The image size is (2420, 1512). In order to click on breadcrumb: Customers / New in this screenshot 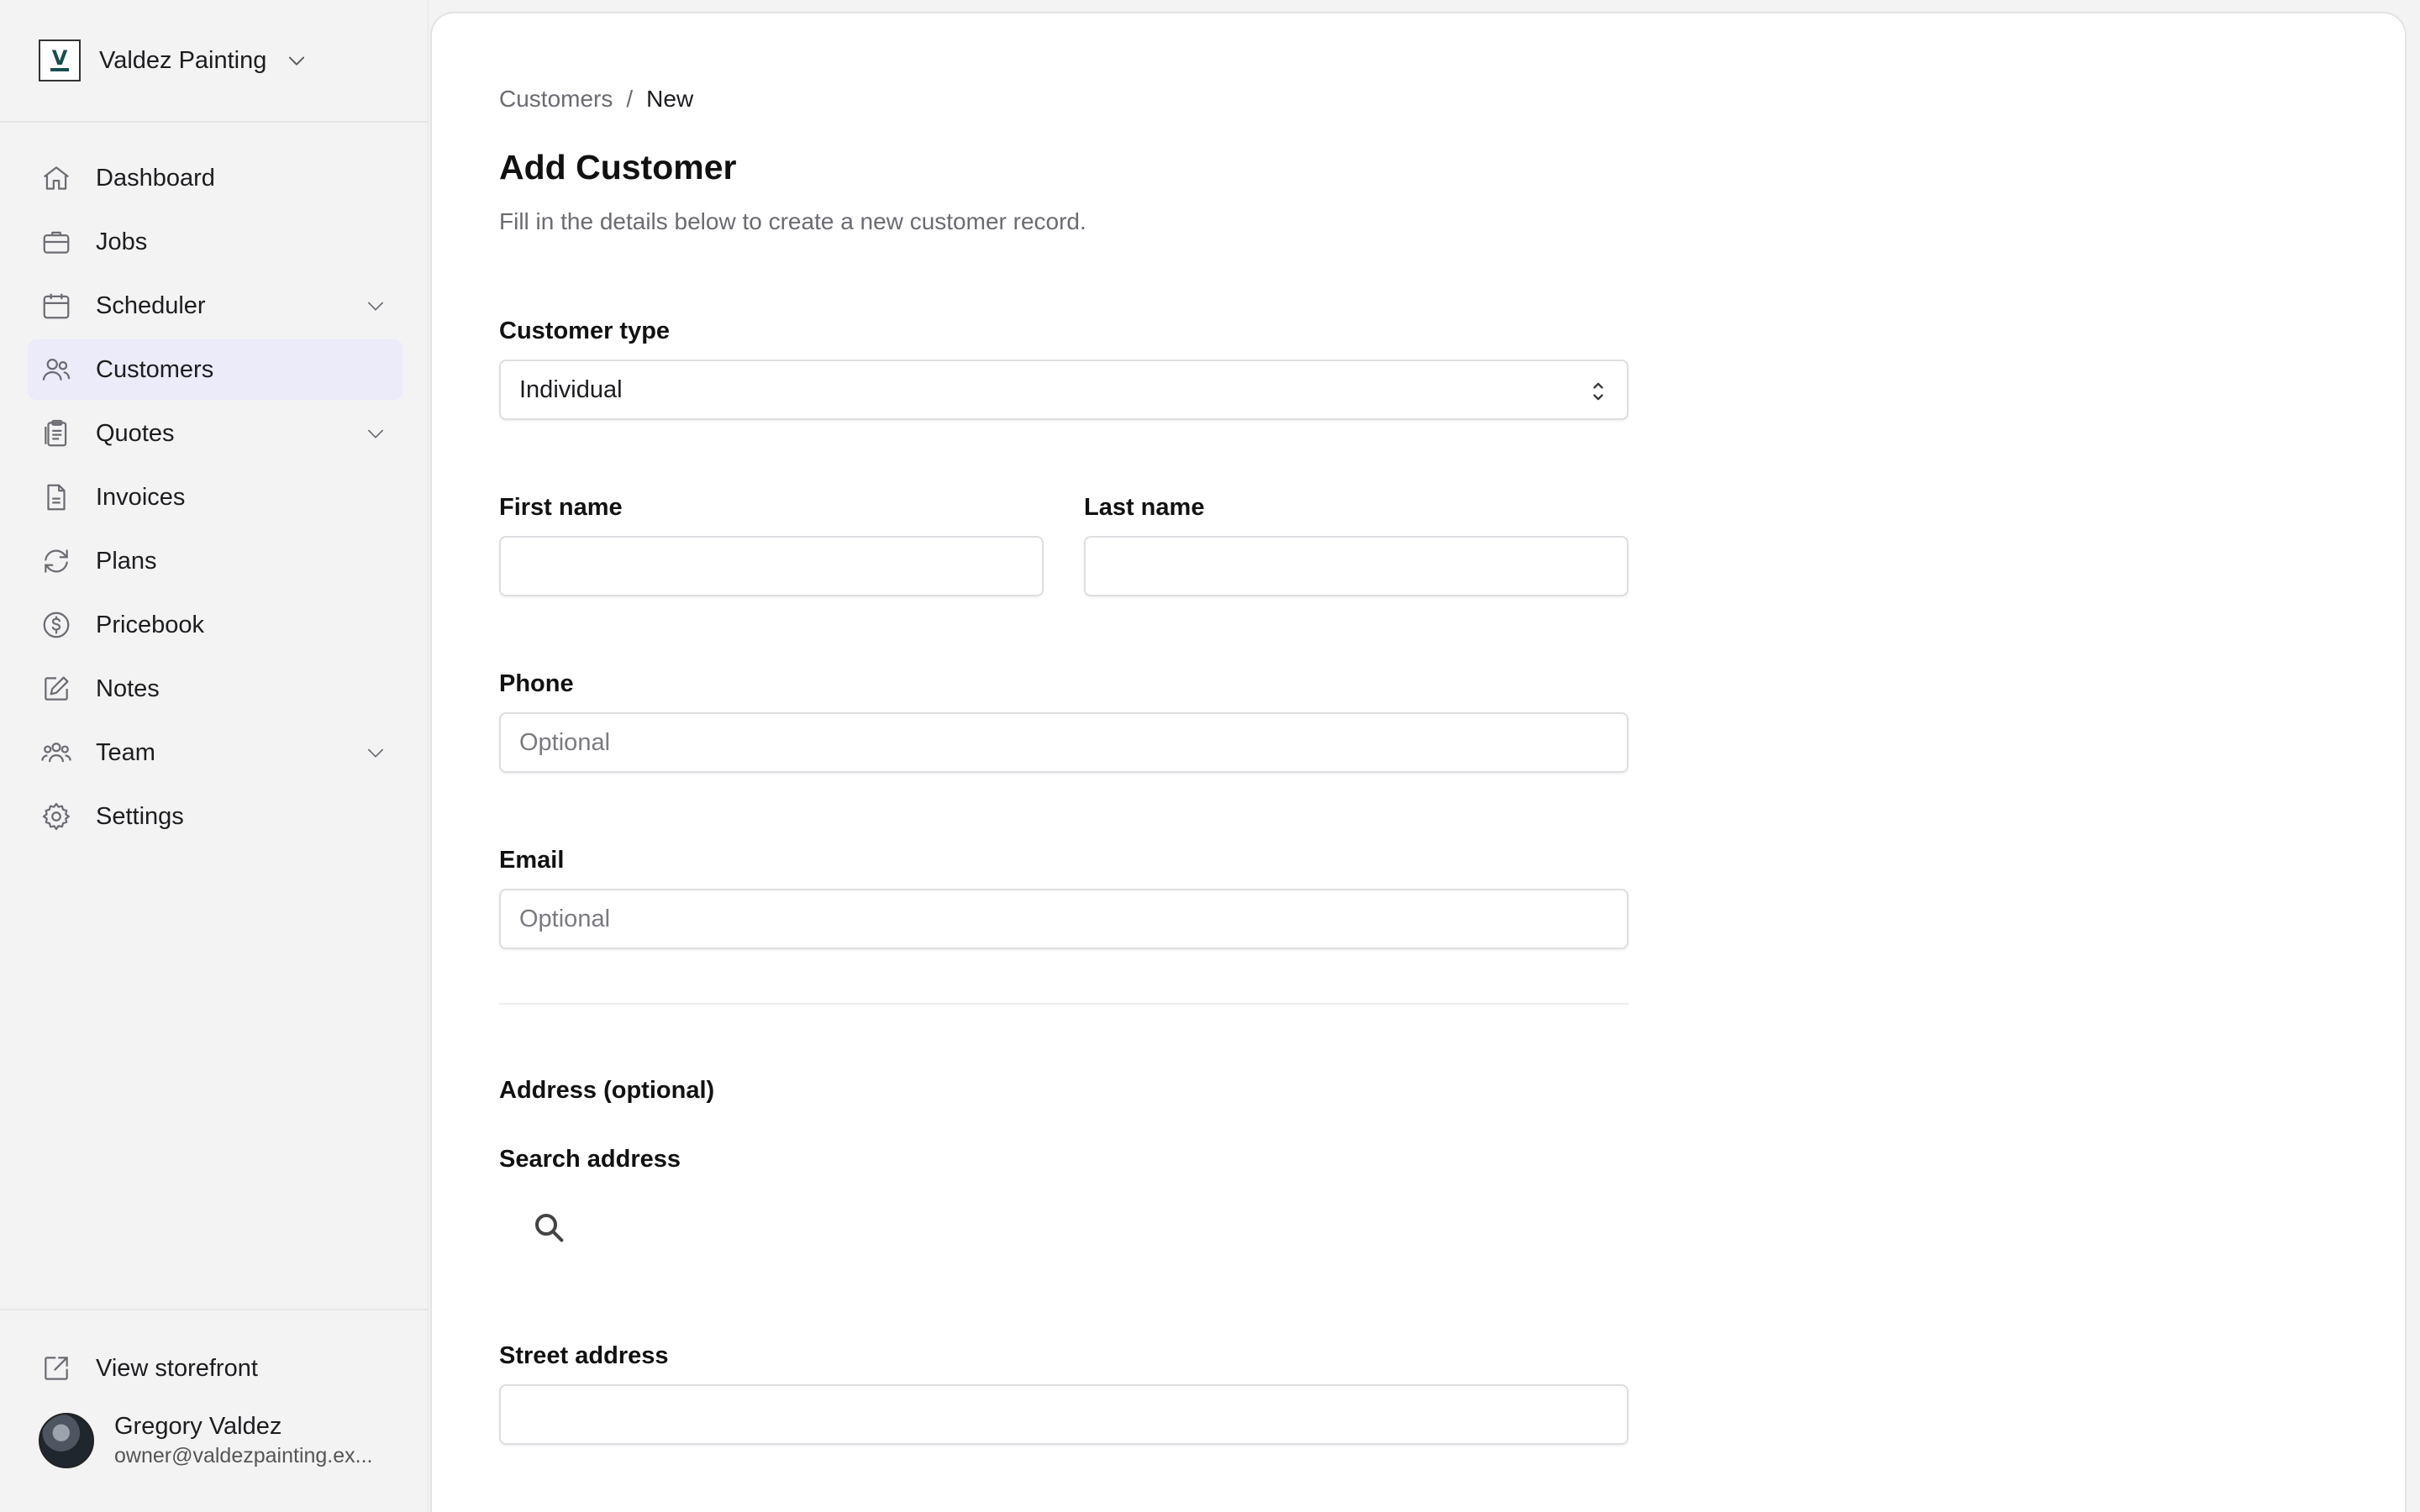, I will do `click(596, 99)`.